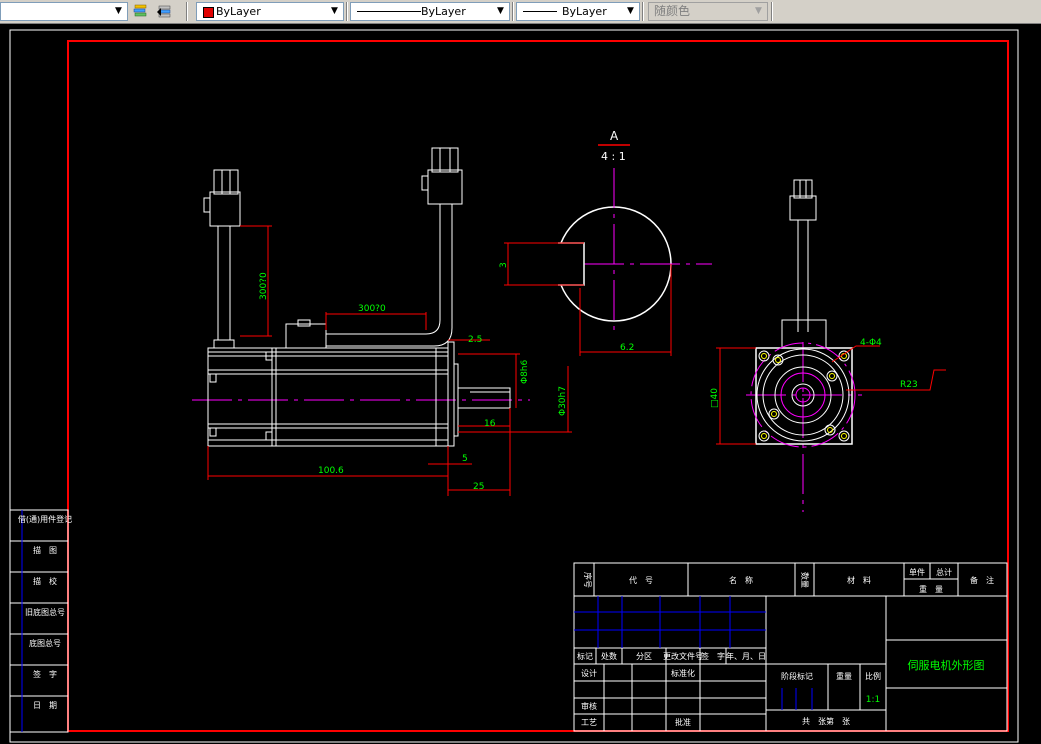  What do you see at coordinates (605, 242) in the screenshot?
I see `detail-view-a: A 4 : 1 3 6.2` at bounding box center [605, 242].